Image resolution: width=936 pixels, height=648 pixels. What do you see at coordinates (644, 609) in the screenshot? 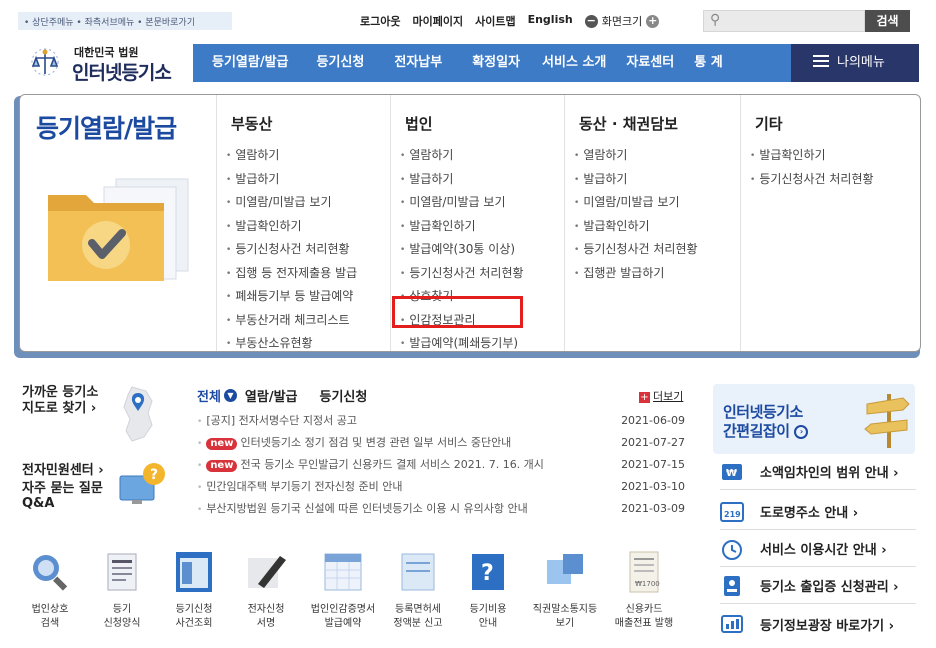
I see `quick-label: 신용카드` at bounding box center [644, 609].